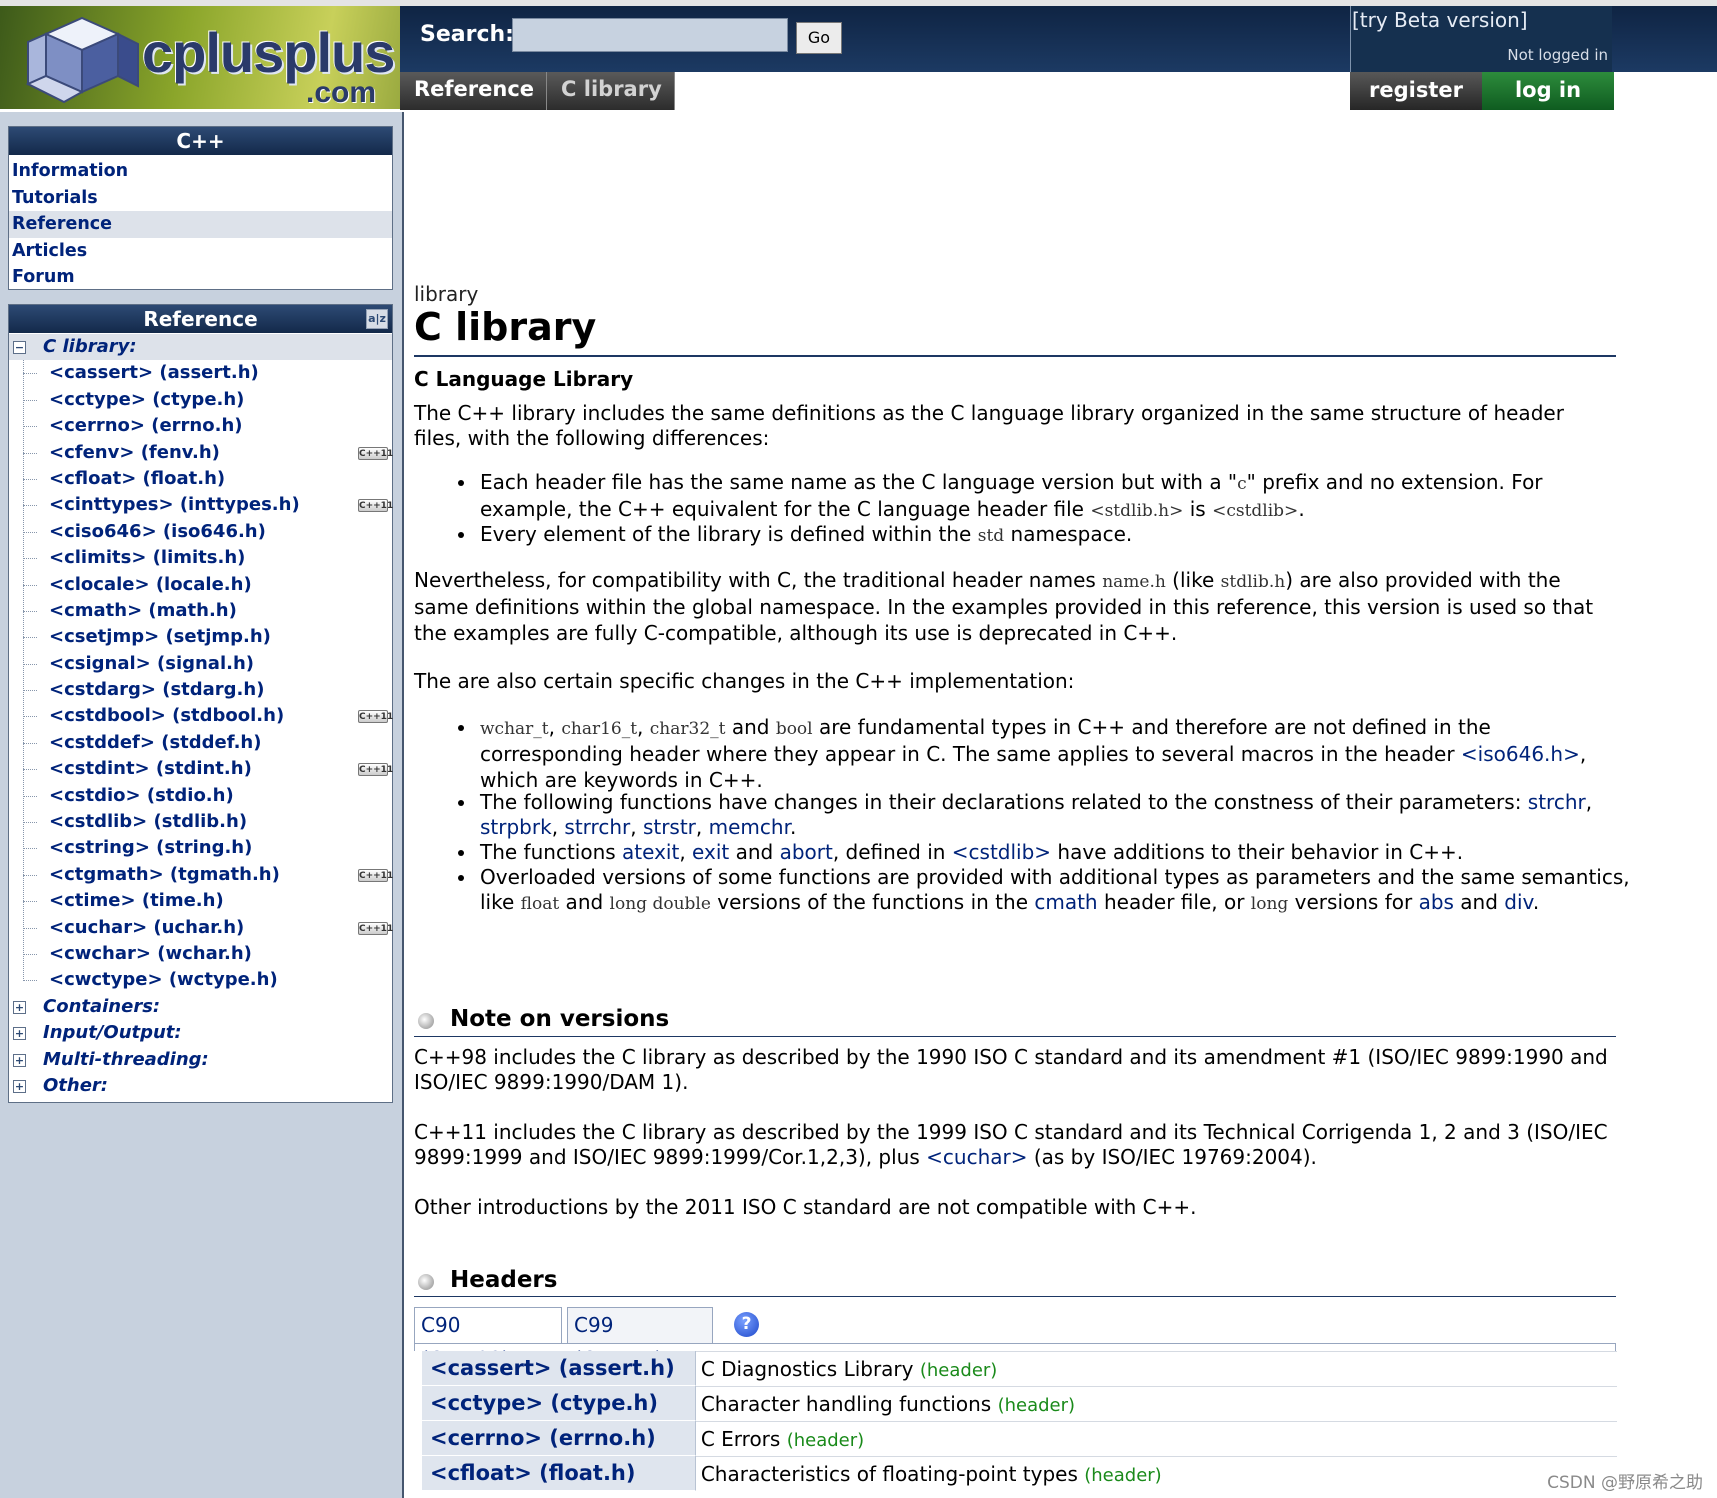 Image resolution: width=1717 pixels, height=1498 pixels. I want to click on header-name-link: <cctype> (ctype.h), so click(559, 1403).